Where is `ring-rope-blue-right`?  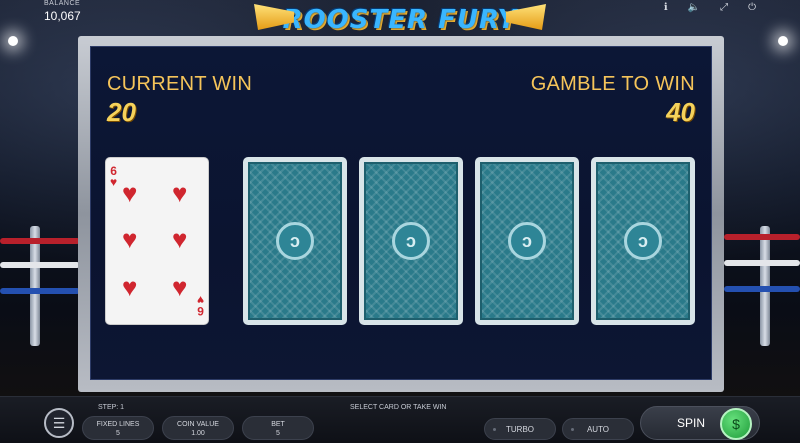 ring-rope-blue-right is located at coordinates (762, 289).